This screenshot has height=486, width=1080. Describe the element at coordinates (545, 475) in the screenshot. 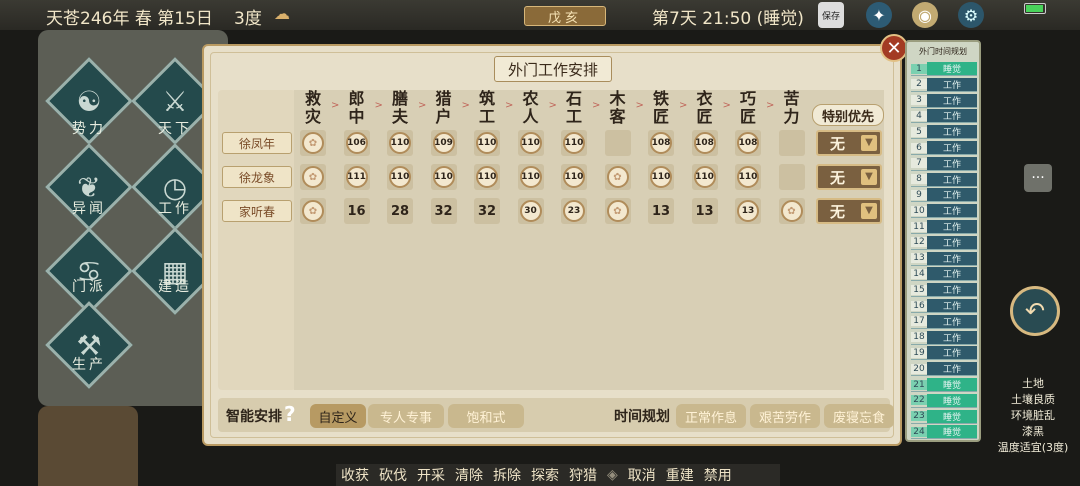

I see `action-explore: 探索` at that location.